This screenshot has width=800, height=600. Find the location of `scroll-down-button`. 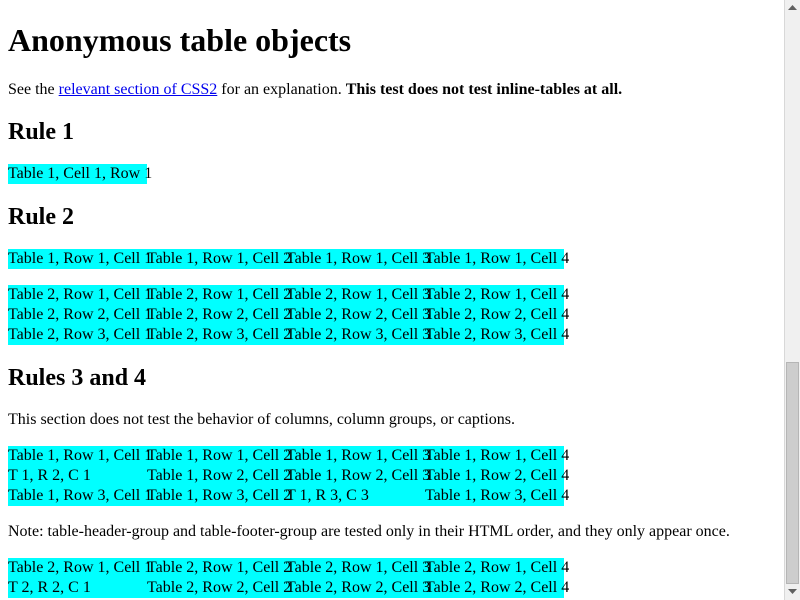

scroll-down-button is located at coordinates (792, 592).